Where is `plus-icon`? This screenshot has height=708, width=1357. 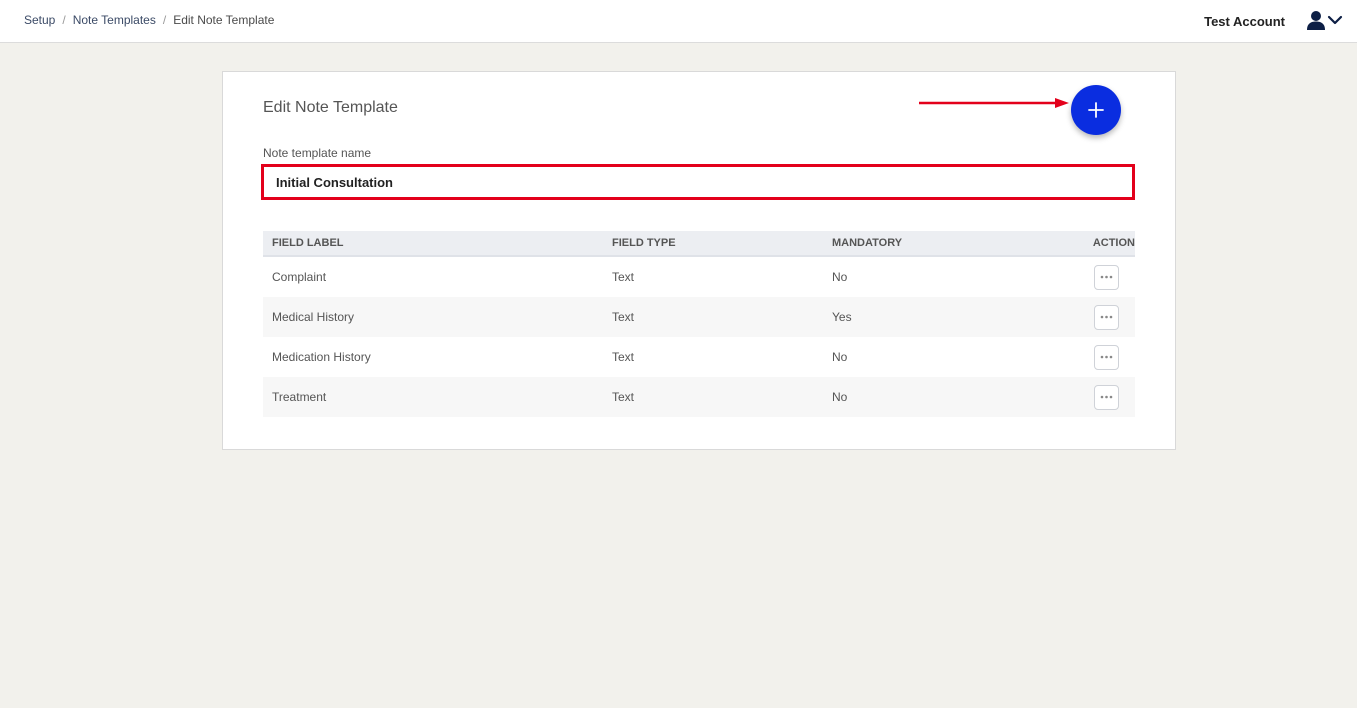 plus-icon is located at coordinates (1096, 110).